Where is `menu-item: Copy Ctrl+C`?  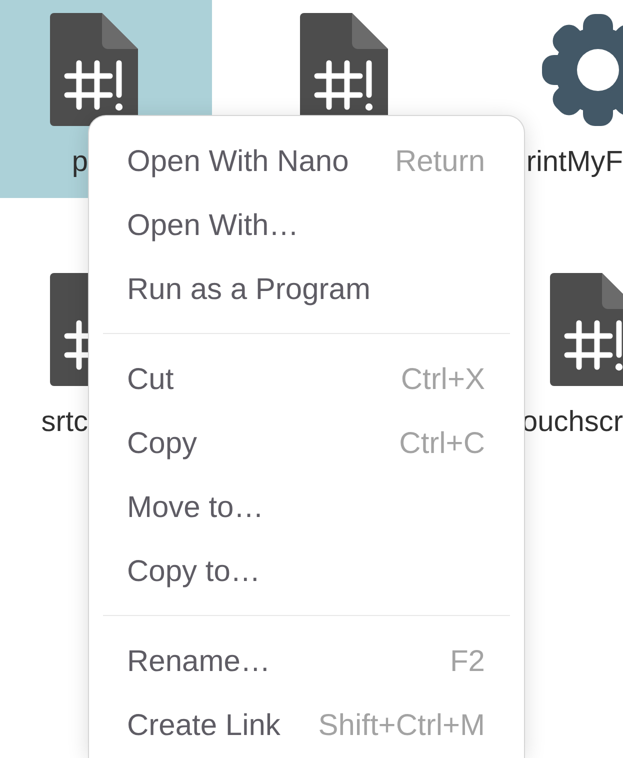 menu-item: Copy Ctrl+C is located at coordinates (306, 443).